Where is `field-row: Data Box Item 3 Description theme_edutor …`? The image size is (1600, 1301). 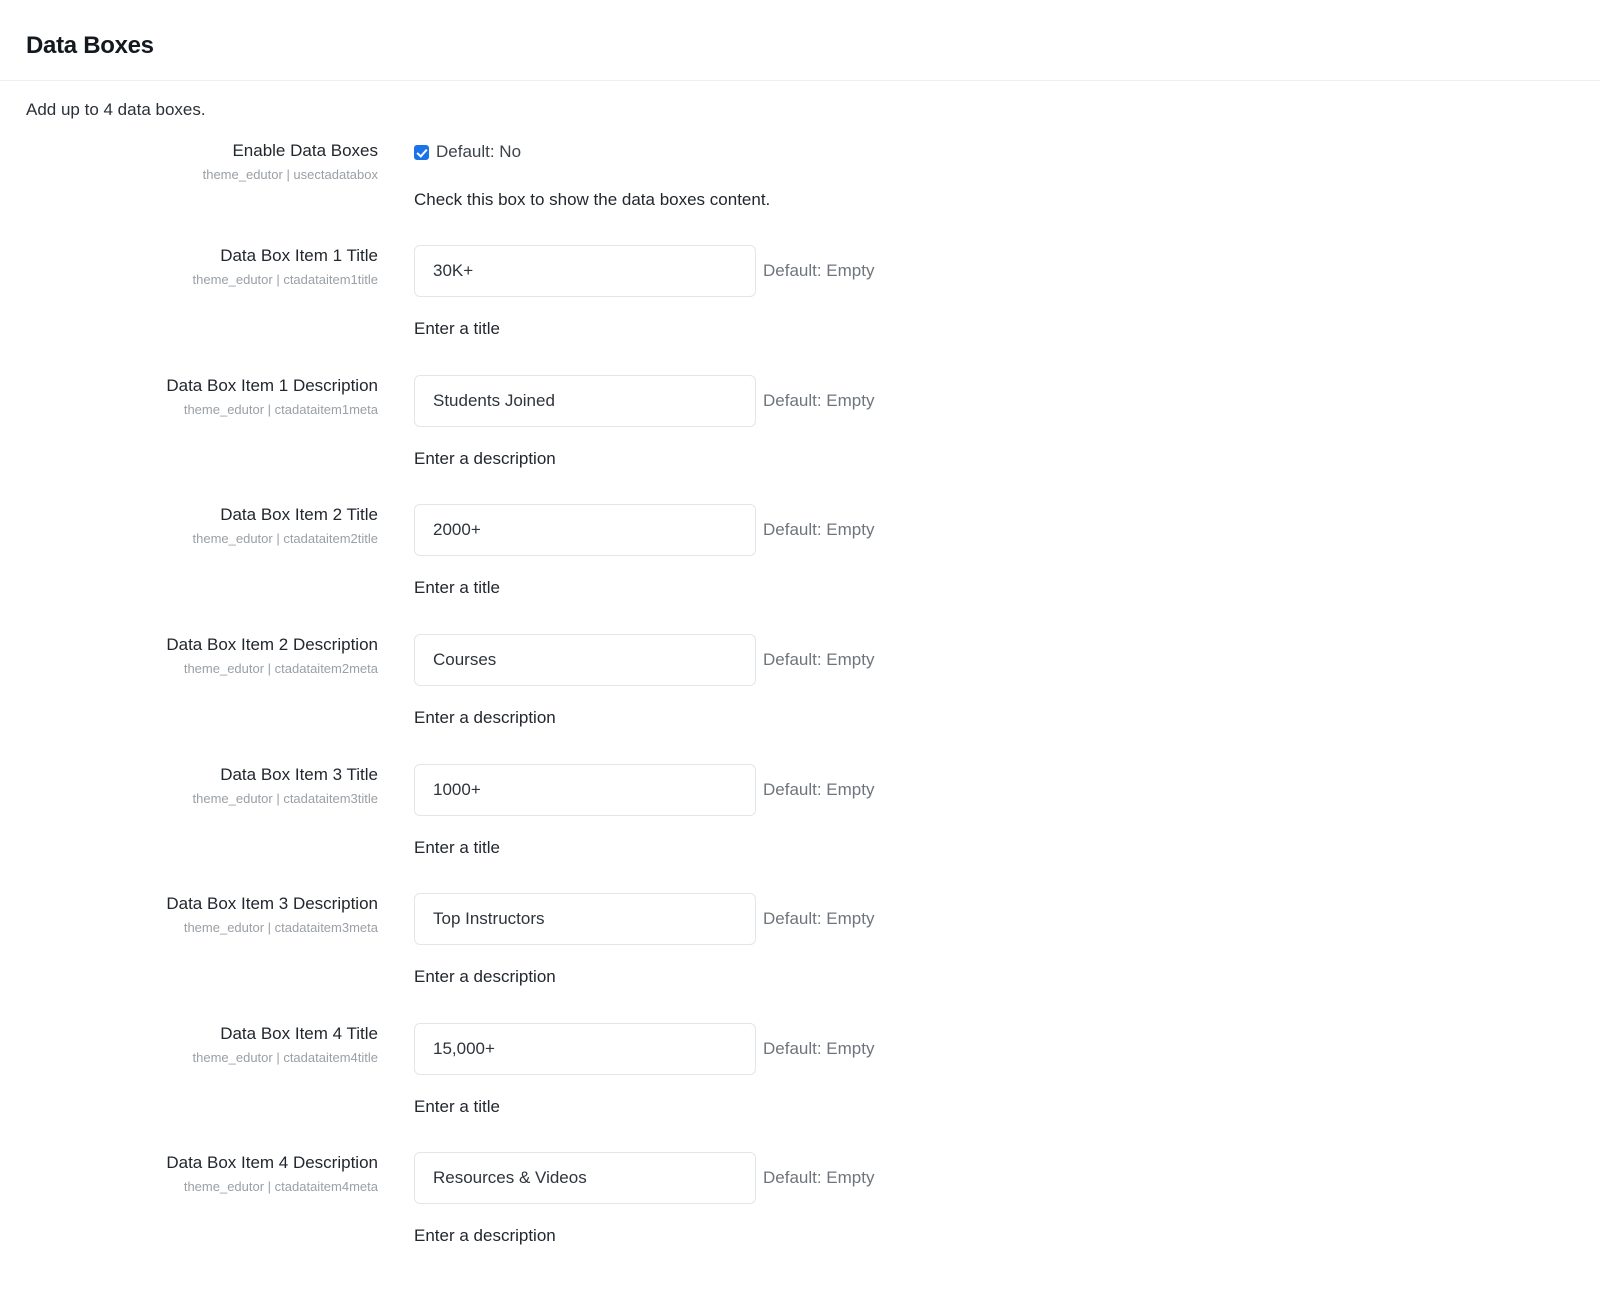 field-row: Data Box Item 3 Description theme_edutor … is located at coordinates (800, 953).